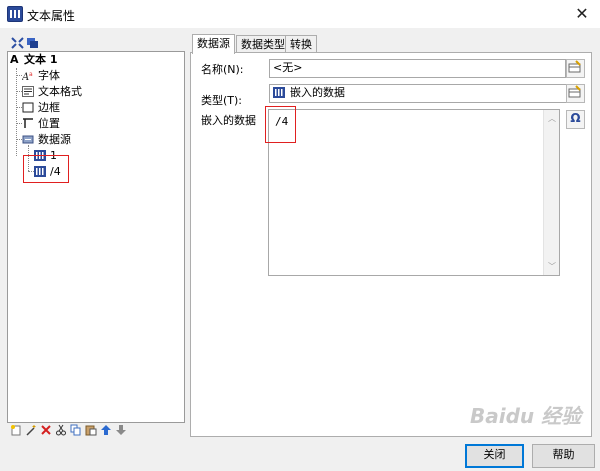 This screenshot has width=600, height=471. Describe the element at coordinates (28, 91) in the screenshot. I see `text-format-icon` at that location.